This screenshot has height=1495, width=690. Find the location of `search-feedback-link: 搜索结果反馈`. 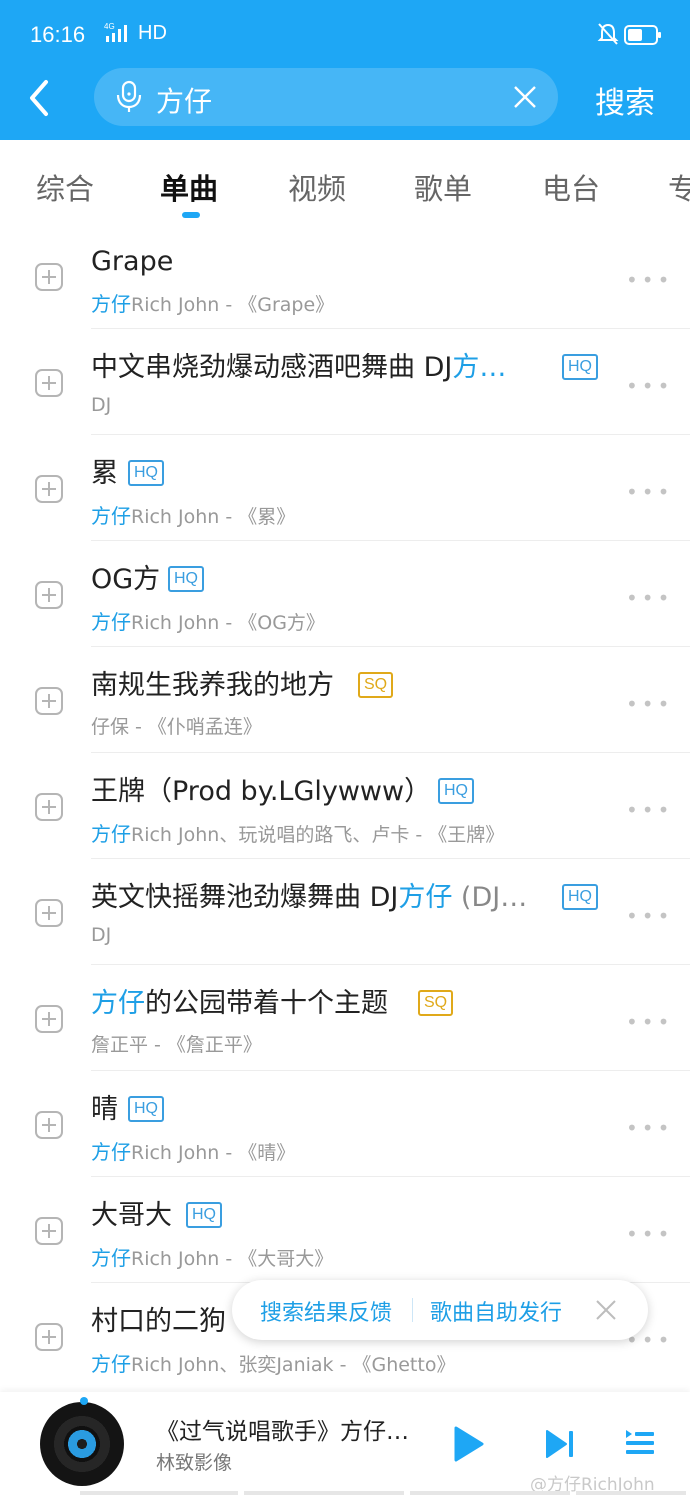

search-feedback-link: 搜索结果反馈 is located at coordinates (326, 1311).